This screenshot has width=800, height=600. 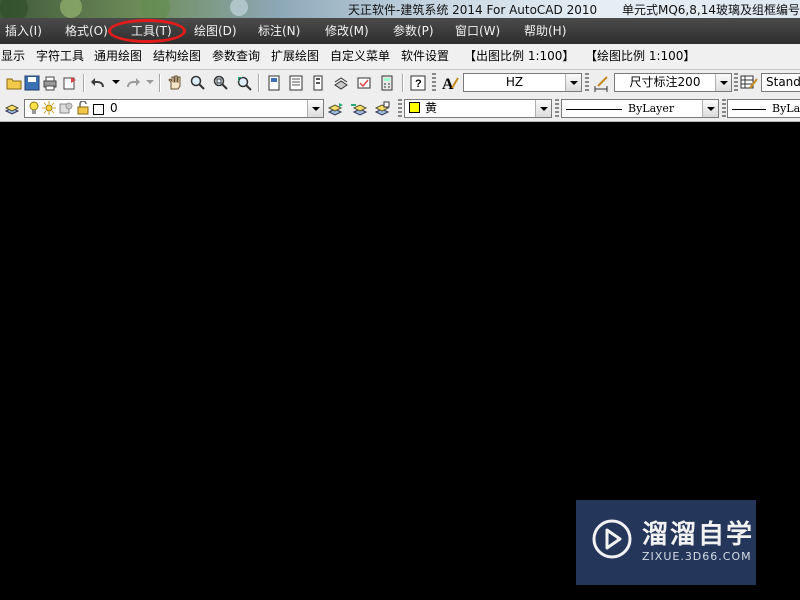 I want to click on tz-general-draw: 通用绘图, so click(x=118, y=56).